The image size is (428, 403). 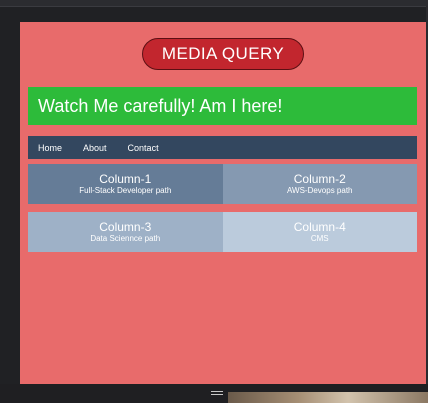 I want to click on banner-text: Watch Me carefully! Am I here!, so click(x=222, y=106).